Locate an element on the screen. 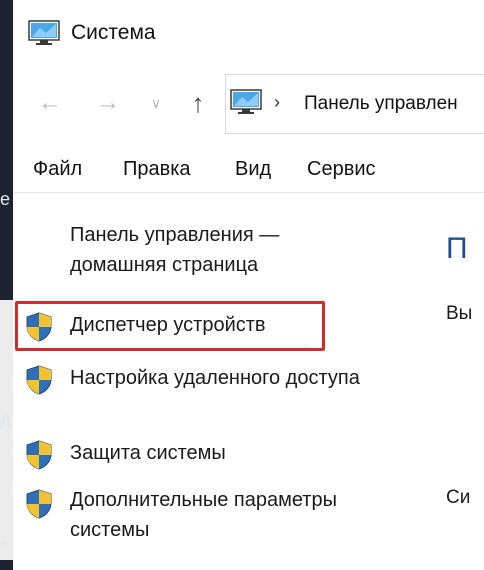  back-arrow-icon: ← is located at coordinates (50, 103).